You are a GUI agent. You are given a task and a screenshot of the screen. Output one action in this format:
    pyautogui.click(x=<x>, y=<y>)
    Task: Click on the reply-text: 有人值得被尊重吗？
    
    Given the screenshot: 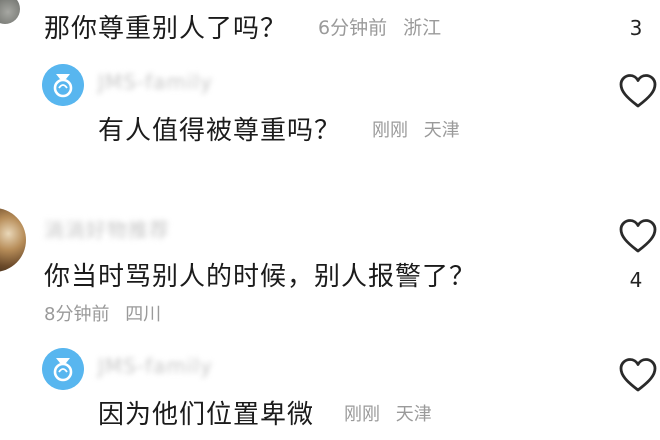 What is the action you would take?
    pyautogui.click(x=219, y=128)
    